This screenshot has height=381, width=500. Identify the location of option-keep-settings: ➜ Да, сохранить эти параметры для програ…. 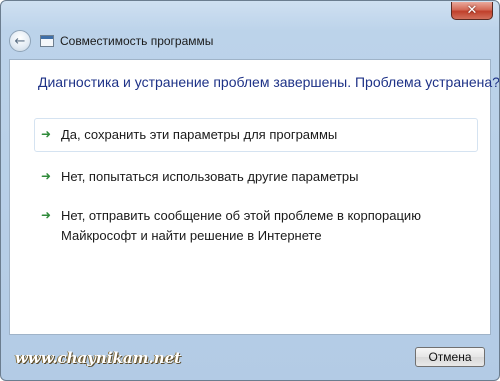
(256, 135).